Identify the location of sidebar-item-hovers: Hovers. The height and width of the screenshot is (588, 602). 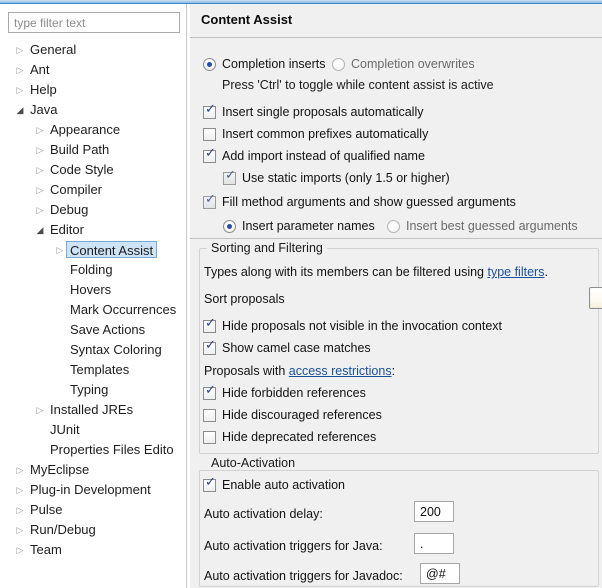
(94, 290).